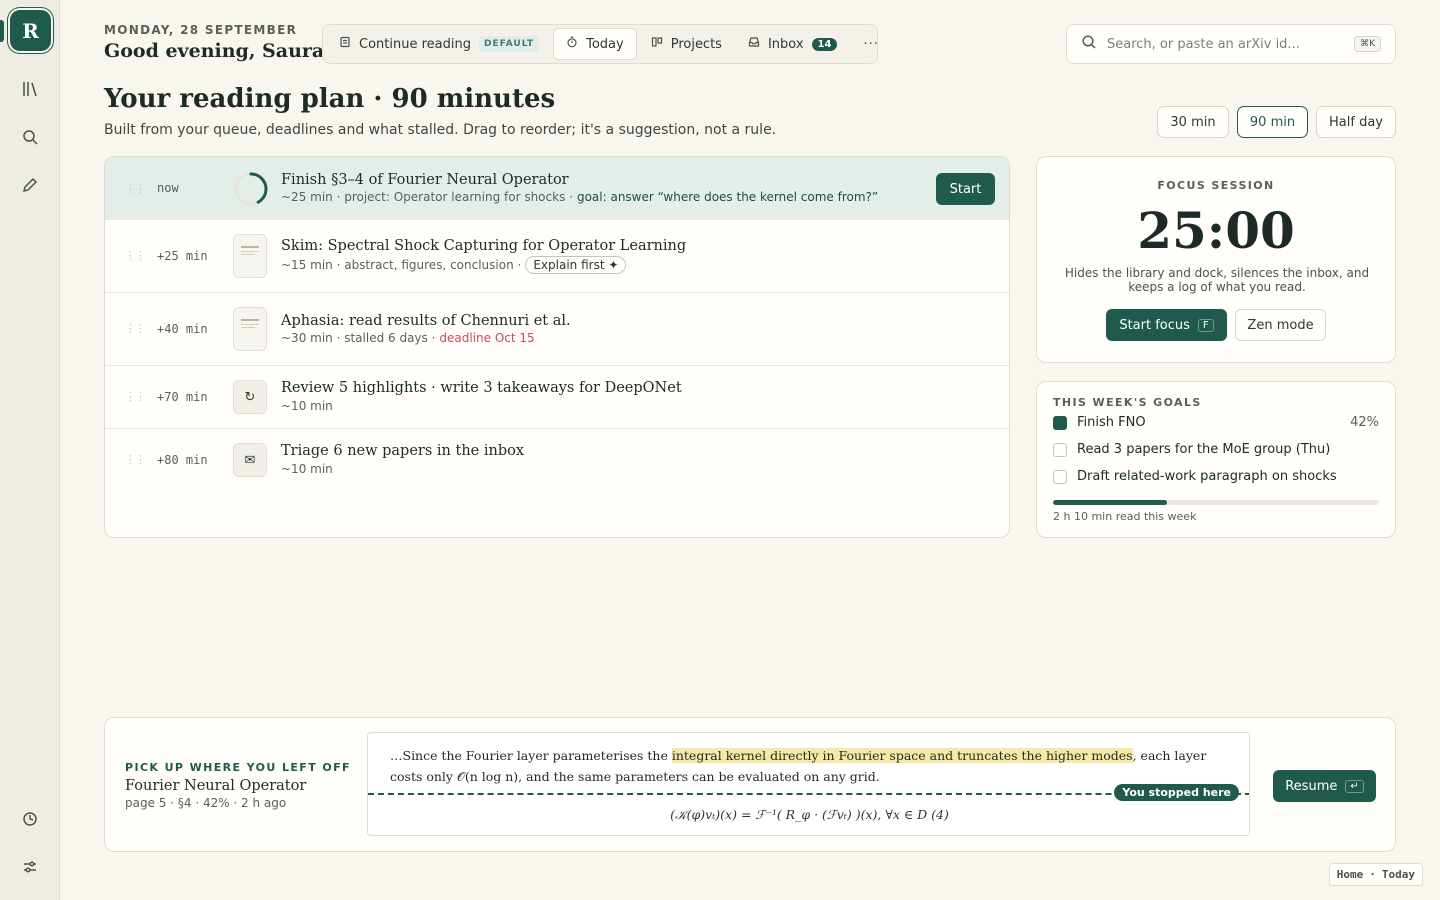 The image size is (1440, 900). I want to click on time-offset: +80 min, so click(182, 460).